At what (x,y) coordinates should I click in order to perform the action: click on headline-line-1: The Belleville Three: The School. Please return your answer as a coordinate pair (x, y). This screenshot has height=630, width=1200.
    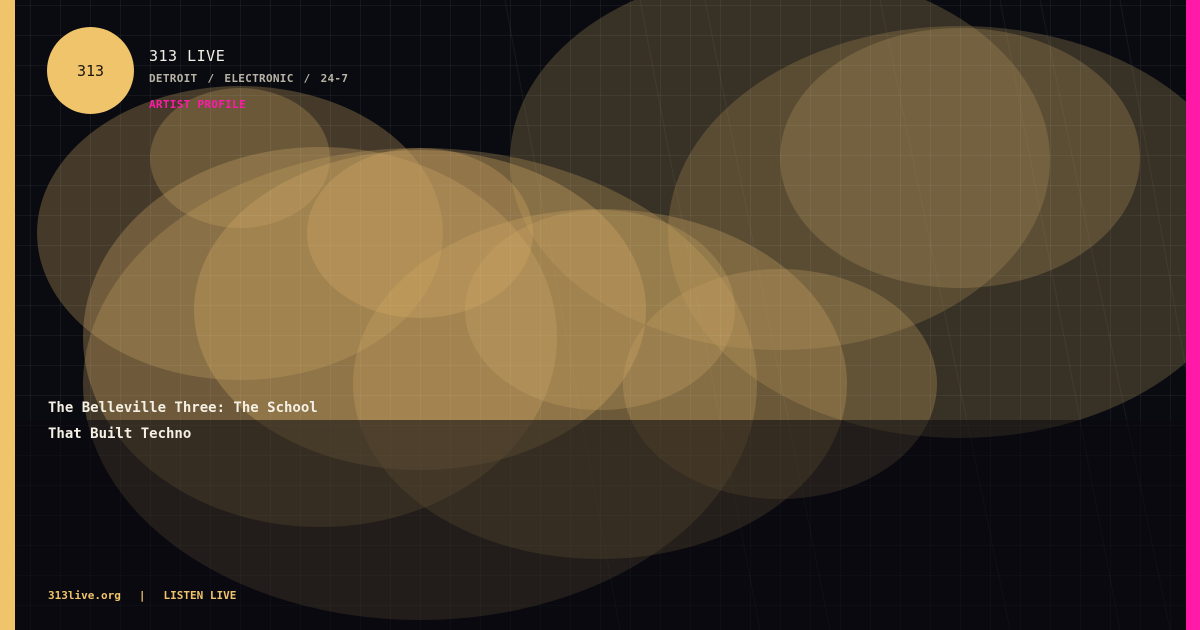
    Looking at the image, I should click on (183, 408).